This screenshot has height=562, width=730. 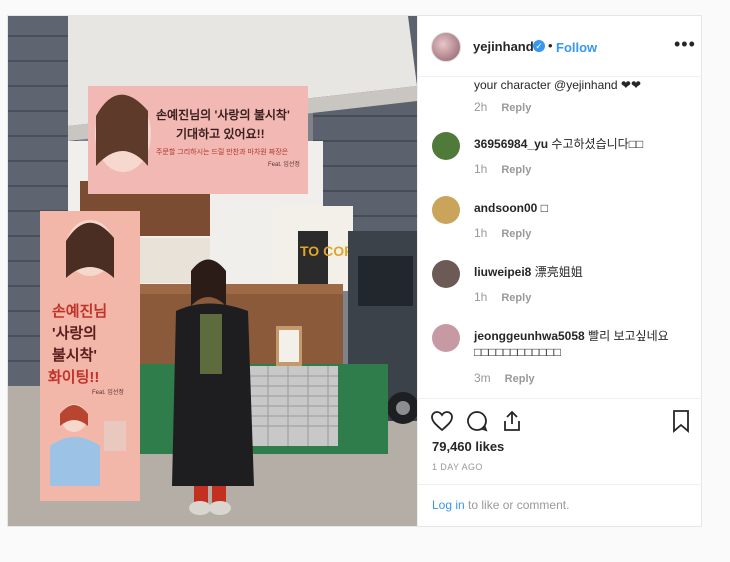 What do you see at coordinates (74, 355) in the screenshot?
I see `standee-line3: 불시착'` at bounding box center [74, 355].